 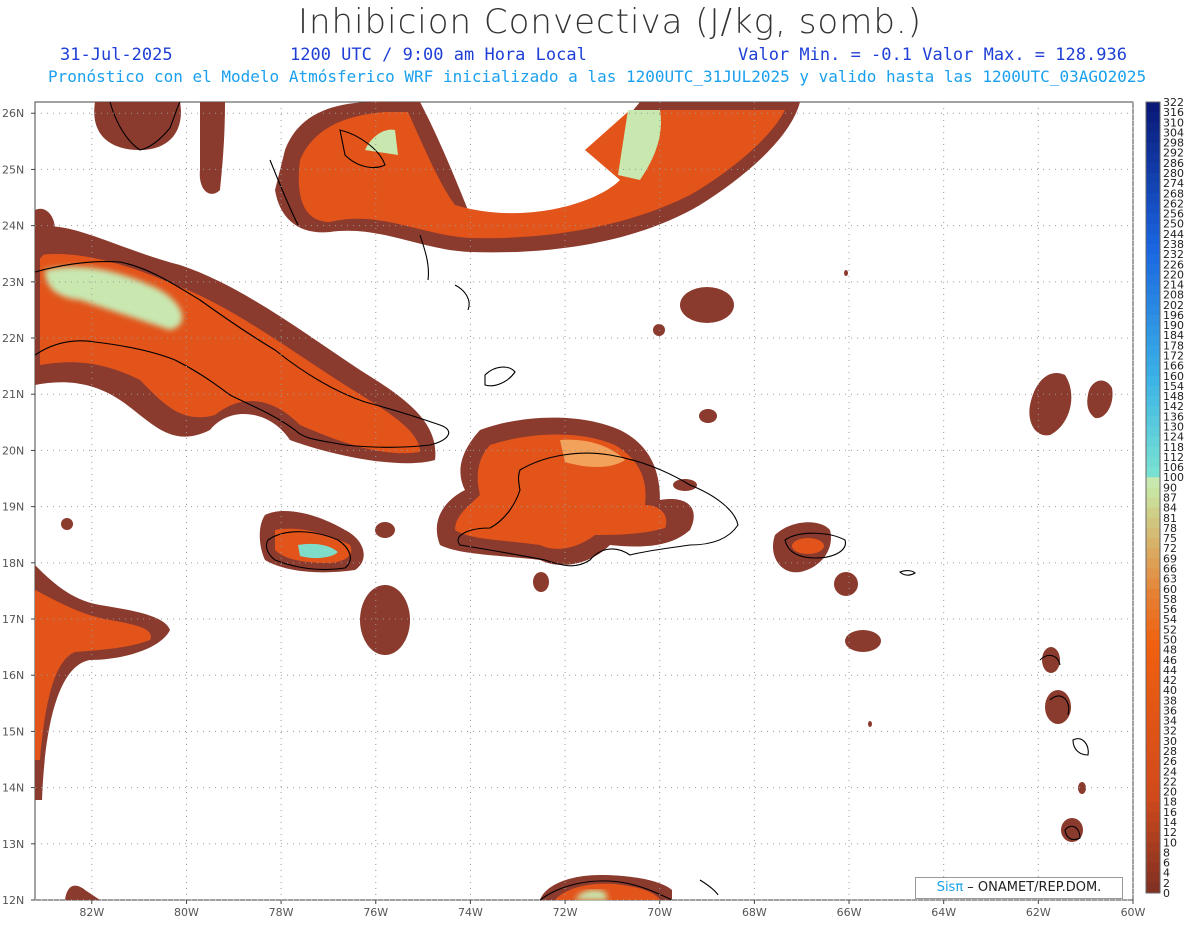 I want to click on lat-tick-label: 25N, so click(x=13, y=169).